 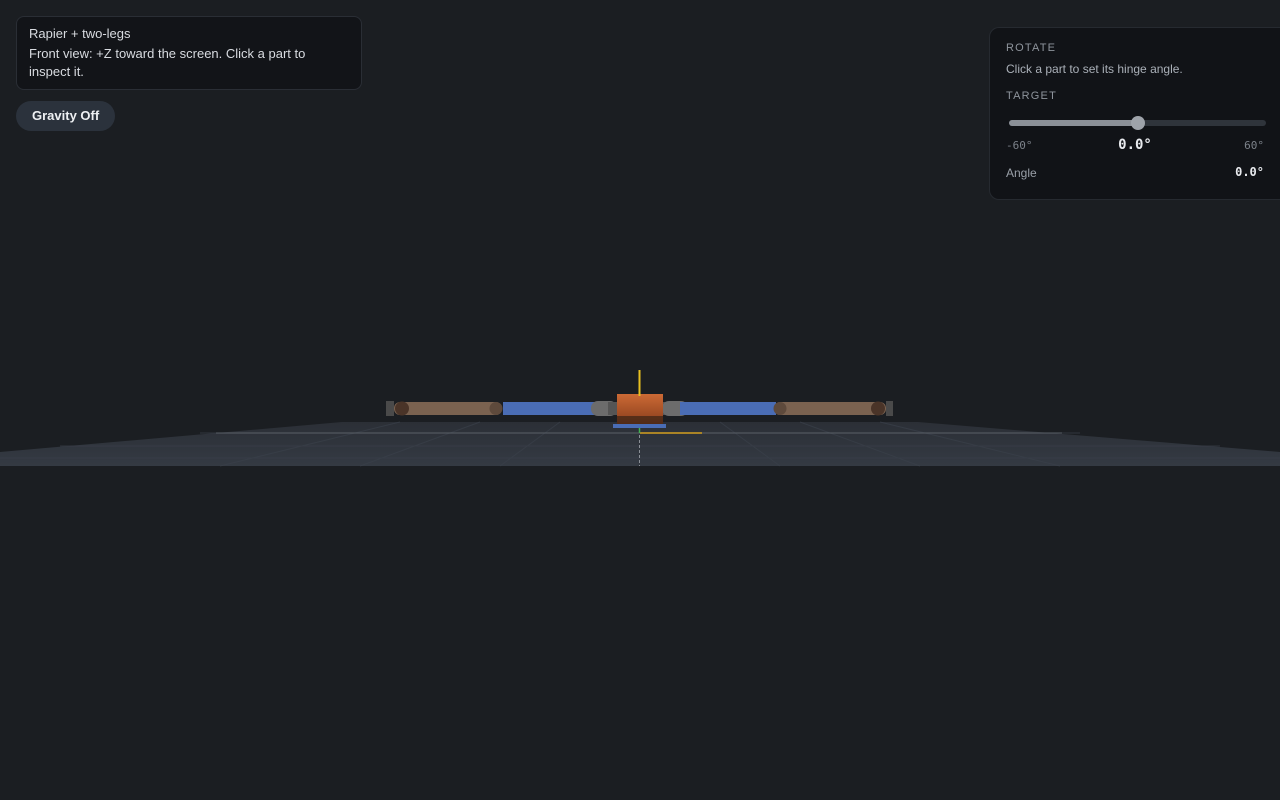 I want to click on left-ankle-joint, so click(x=402, y=408).